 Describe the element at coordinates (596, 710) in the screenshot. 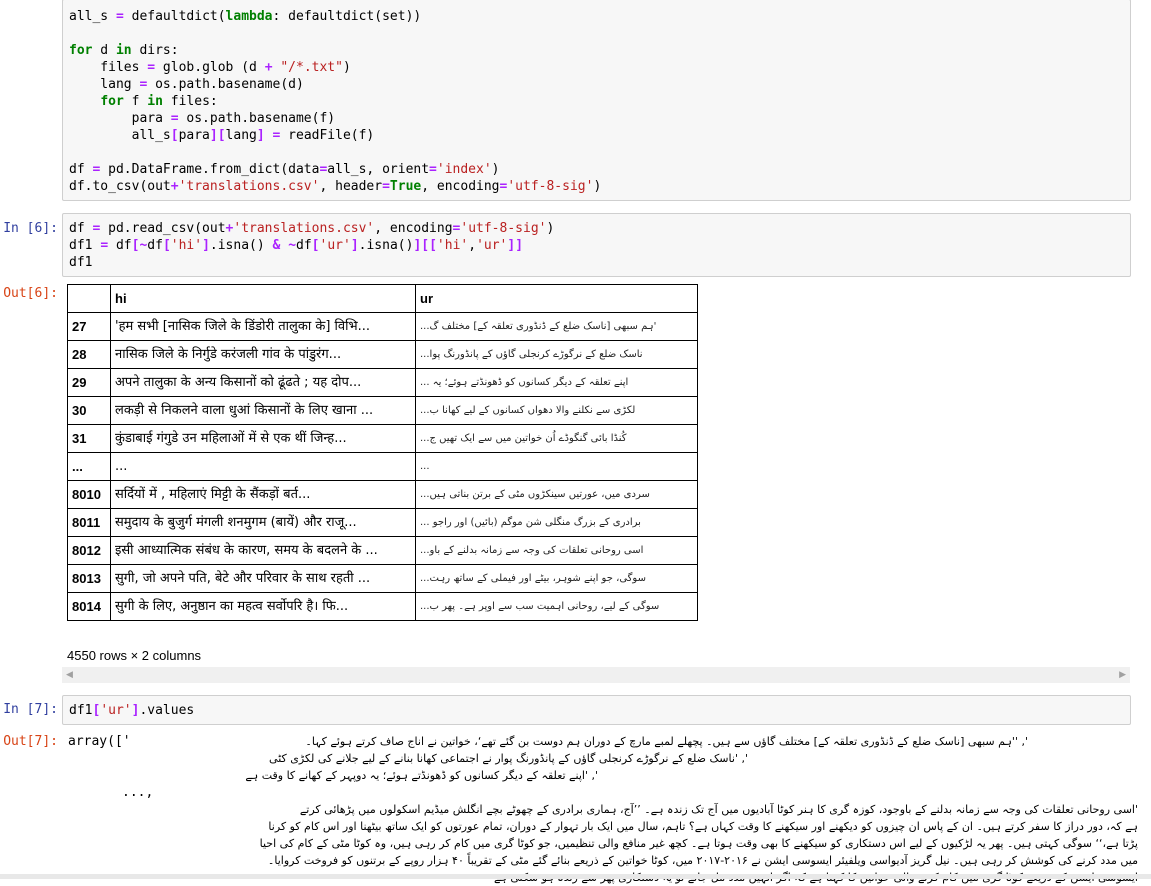

I see `code-cell-7-input: df1['ur'].values` at that location.